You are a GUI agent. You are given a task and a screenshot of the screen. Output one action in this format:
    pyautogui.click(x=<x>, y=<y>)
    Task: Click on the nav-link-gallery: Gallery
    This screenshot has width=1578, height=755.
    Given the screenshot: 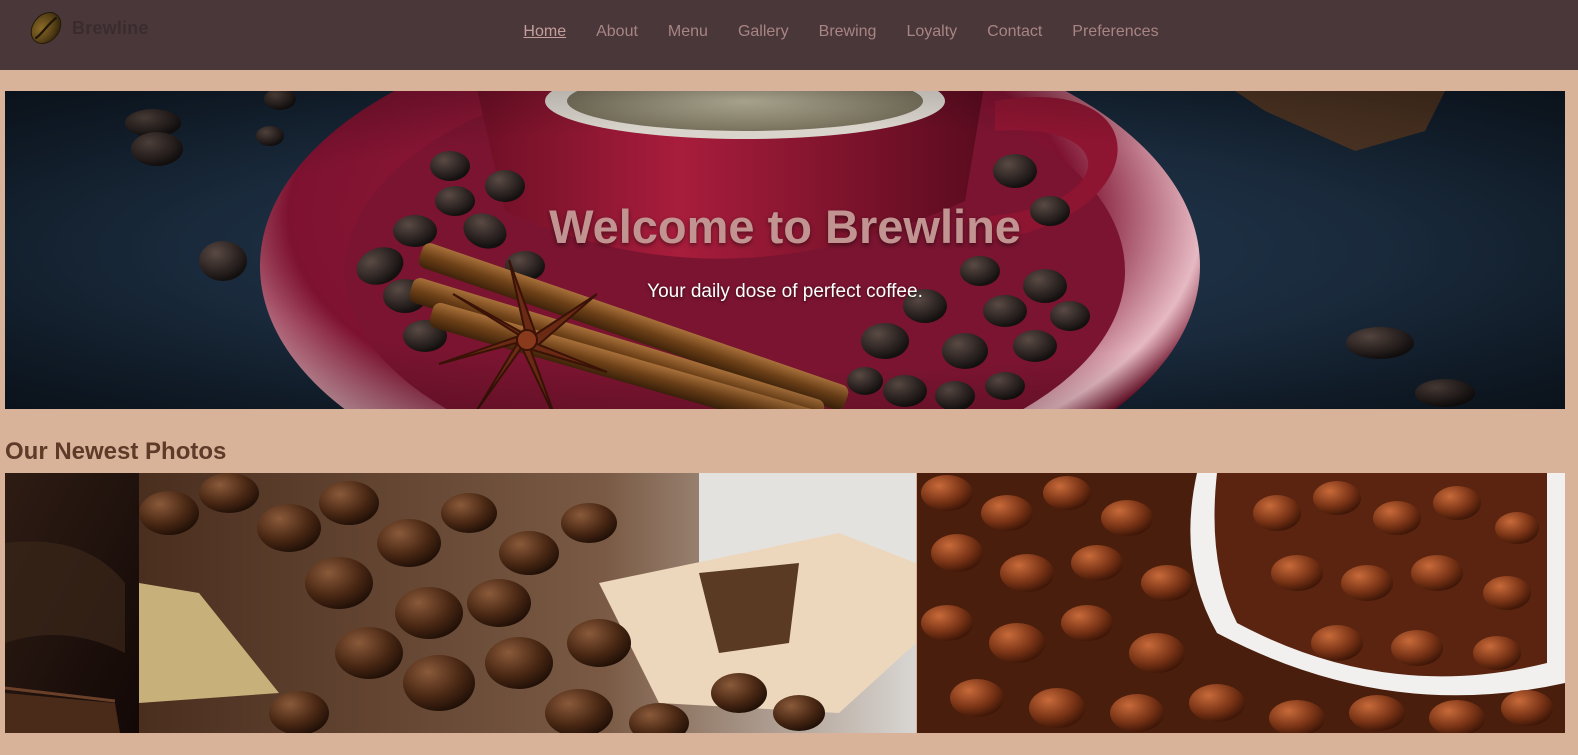 What is the action you would take?
    pyautogui.click(x=763, y=32)
    